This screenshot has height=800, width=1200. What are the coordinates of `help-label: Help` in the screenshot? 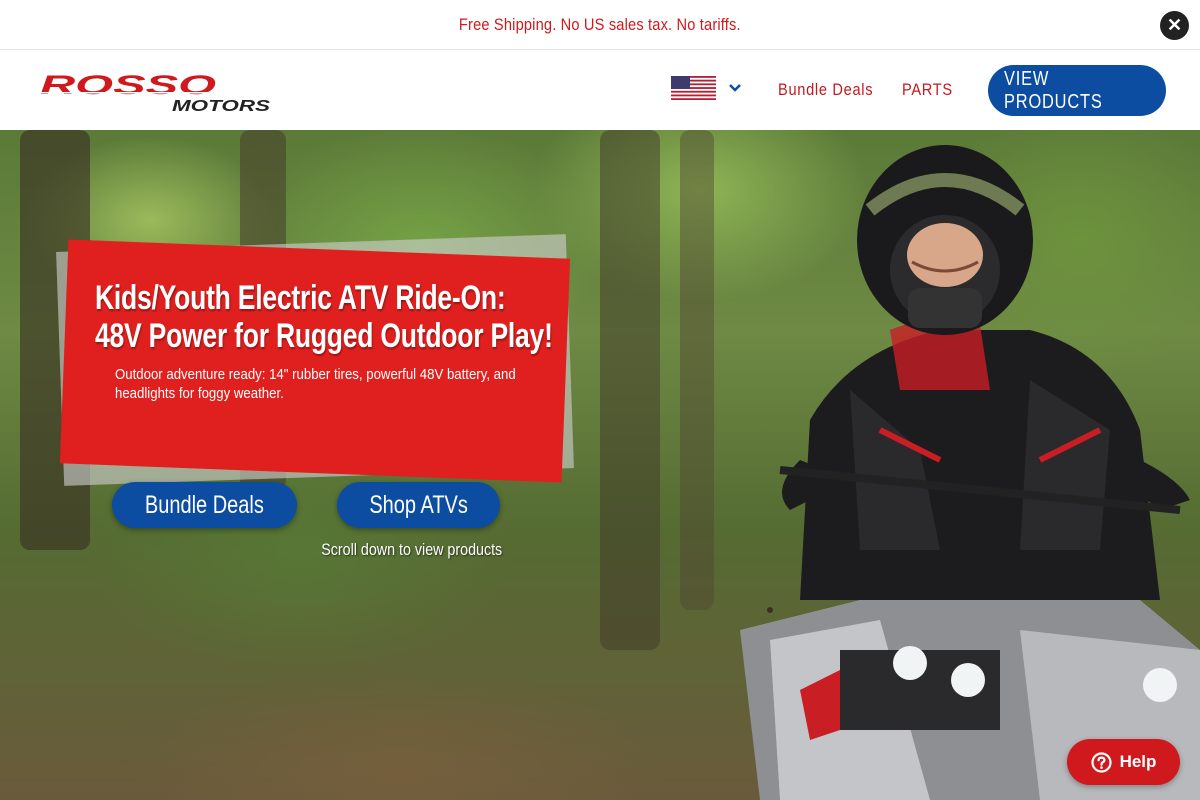 It's located at (1138, 761).